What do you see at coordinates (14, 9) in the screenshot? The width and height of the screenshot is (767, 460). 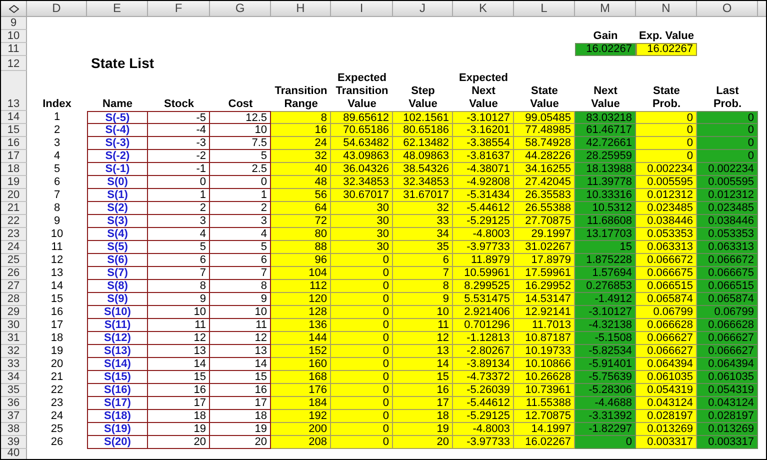 I see `select-all-corner` at bounding box center [14, 9].